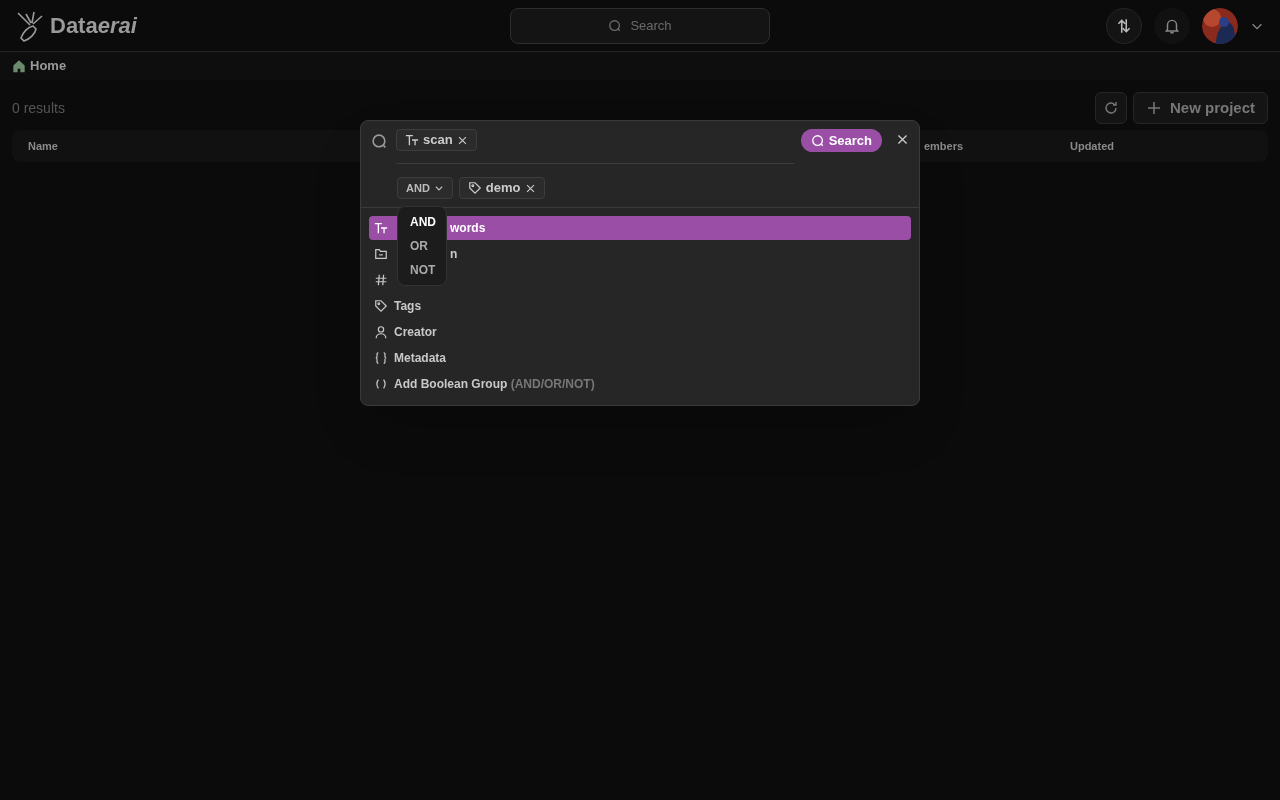 Image resolution: width=1280 pixels, height=800 pixels. I want to click on new-project-button: New project, so click(1200, 108).